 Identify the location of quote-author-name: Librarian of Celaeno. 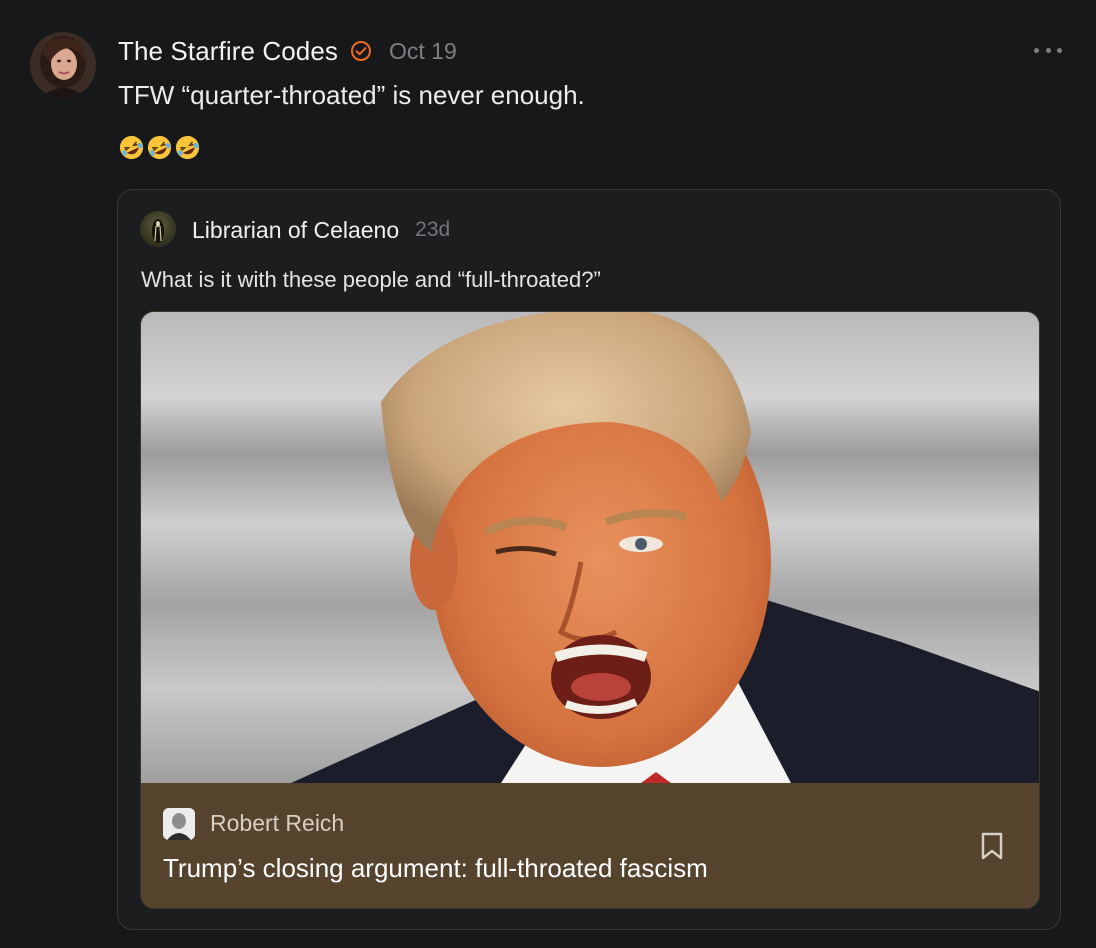
(295, 230).